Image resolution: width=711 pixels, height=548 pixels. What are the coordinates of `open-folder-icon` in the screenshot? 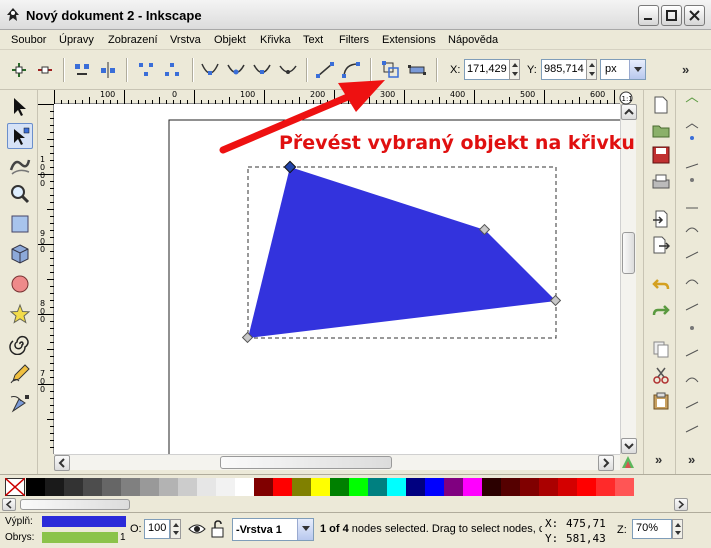 It's located at (661, 130).